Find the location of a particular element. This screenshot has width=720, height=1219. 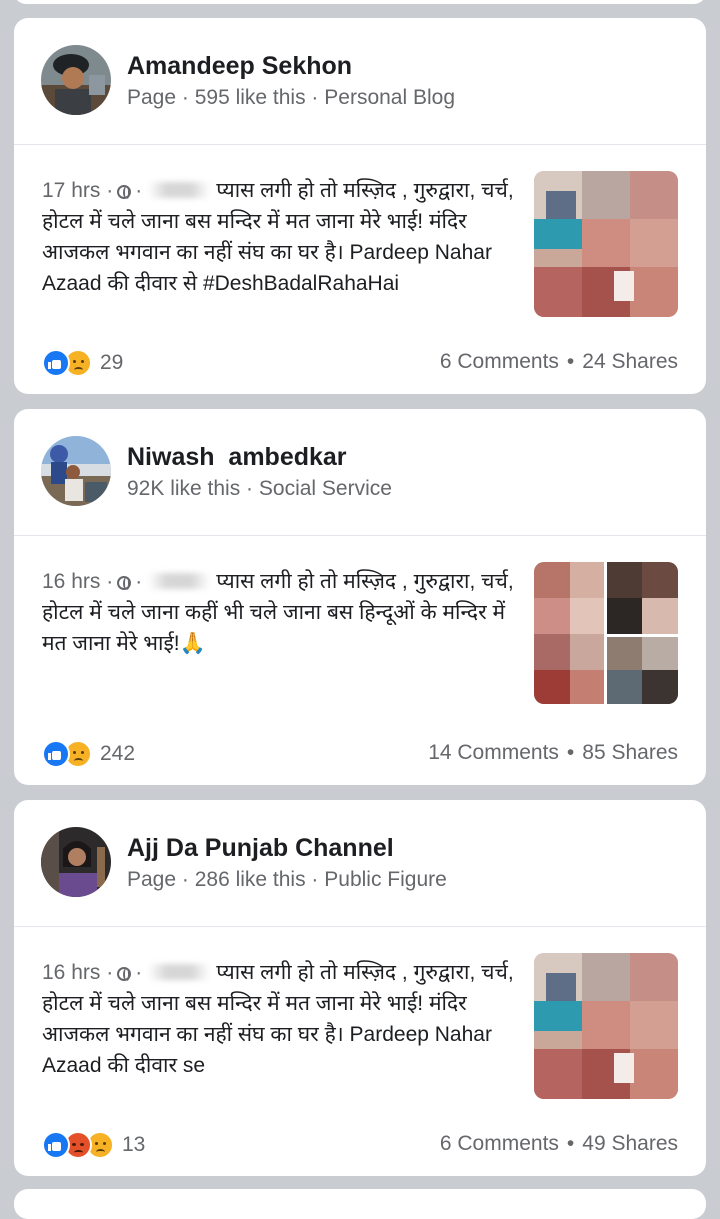

page-name: Ajj Da Punjab Channel is located at coordinates (260, 848).